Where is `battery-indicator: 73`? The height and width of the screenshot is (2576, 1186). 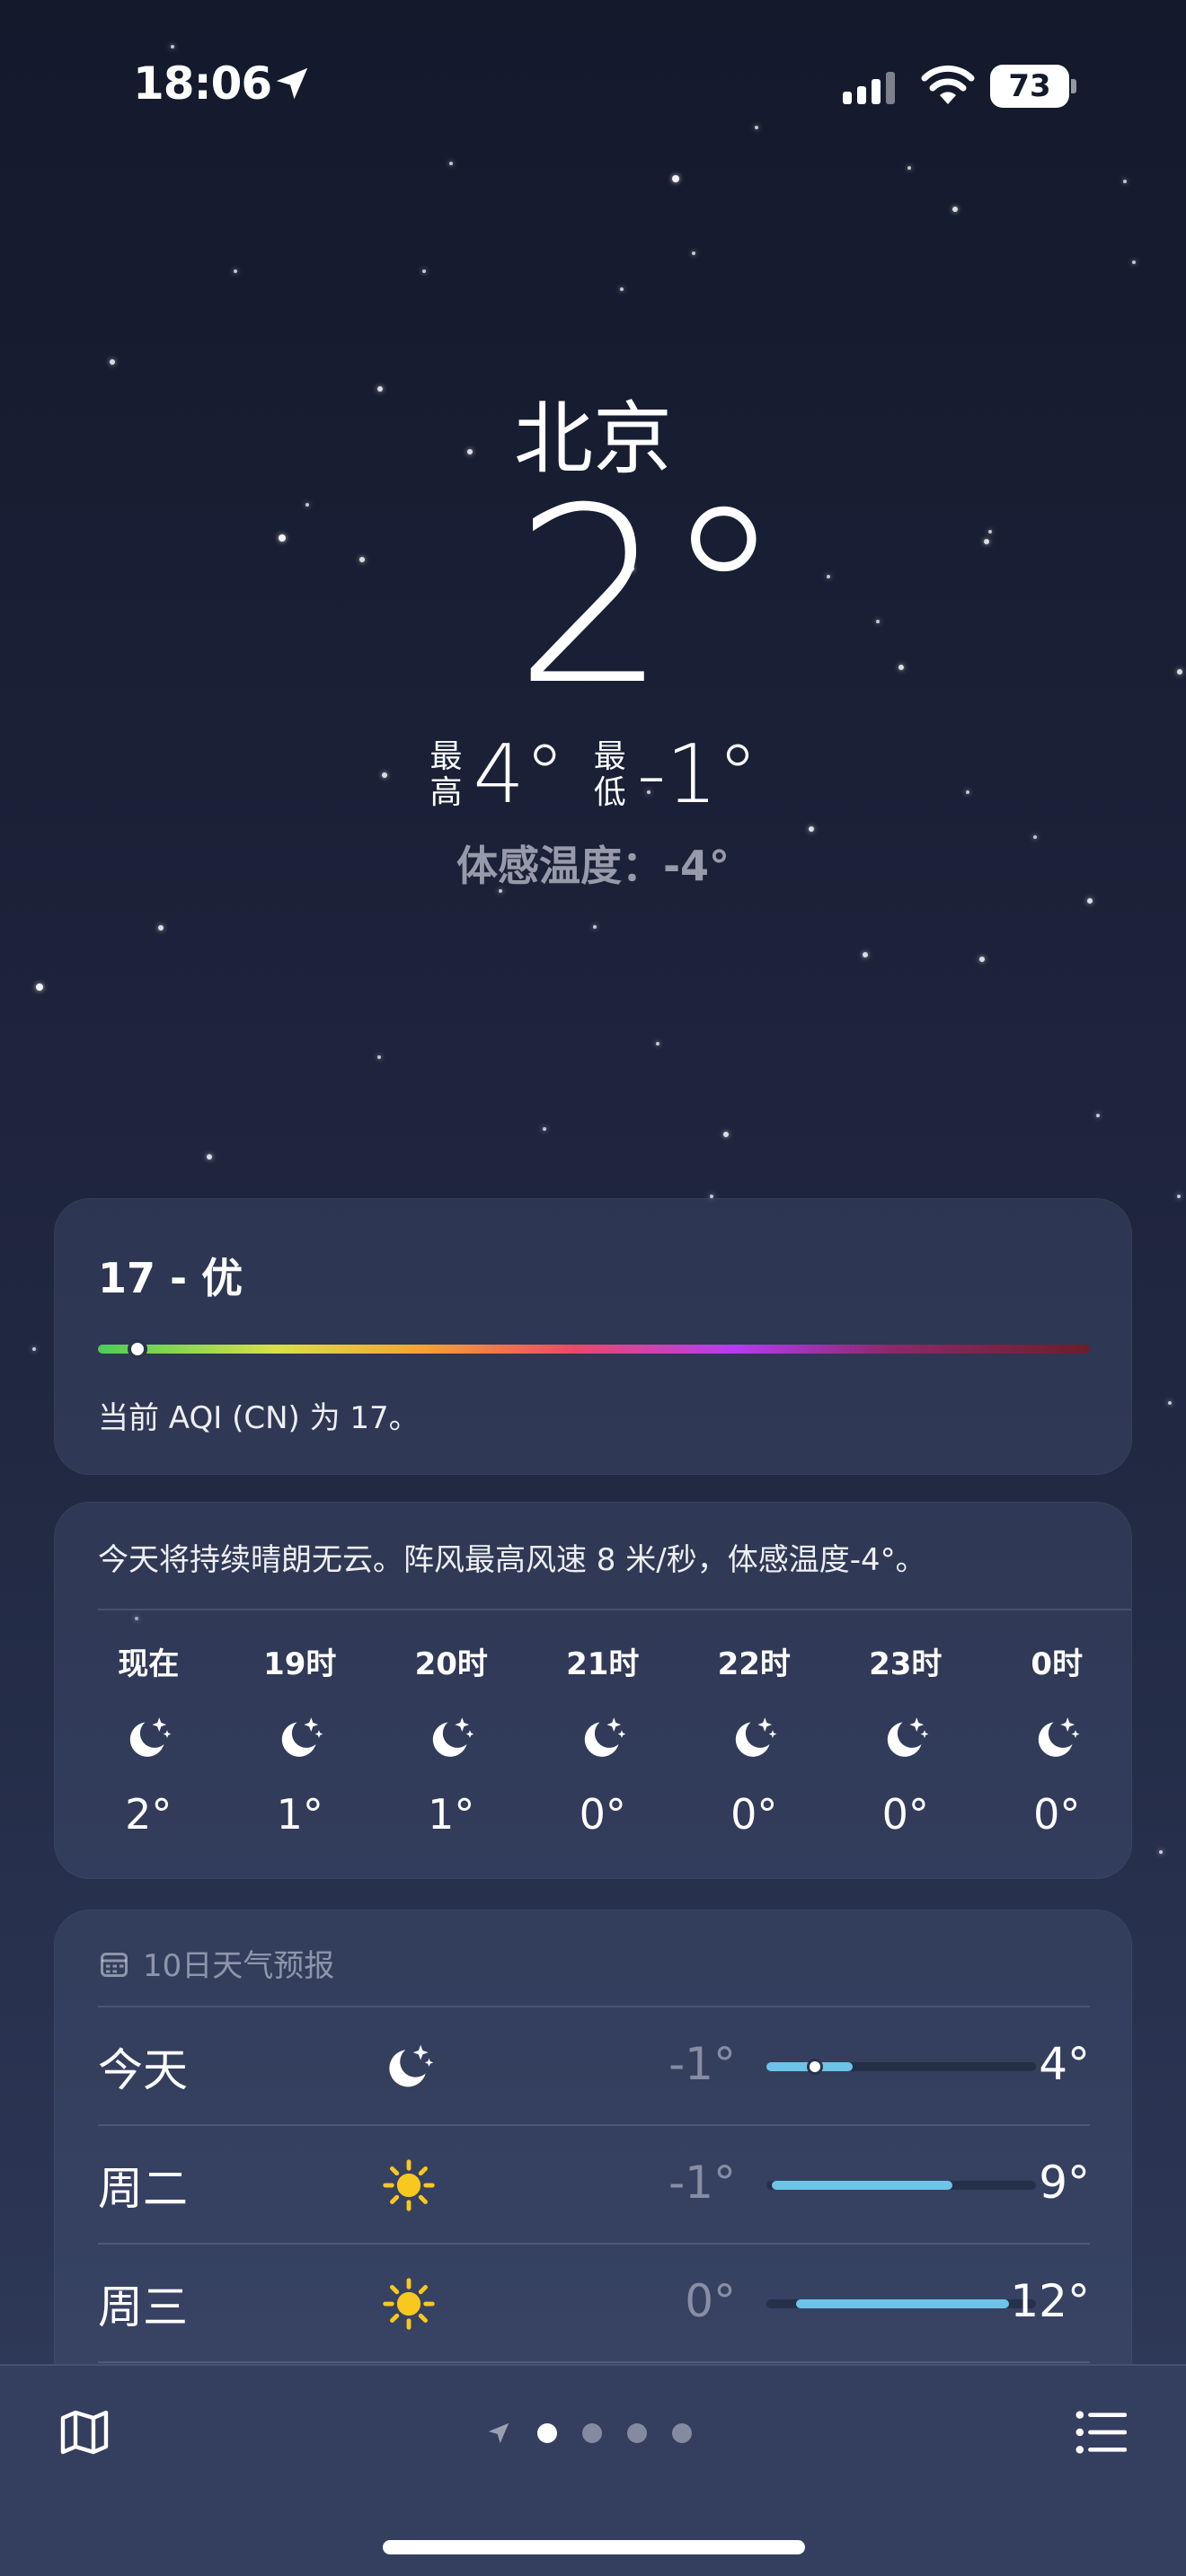 battery-indicator: 73 is located at coordinates (1033, 86).